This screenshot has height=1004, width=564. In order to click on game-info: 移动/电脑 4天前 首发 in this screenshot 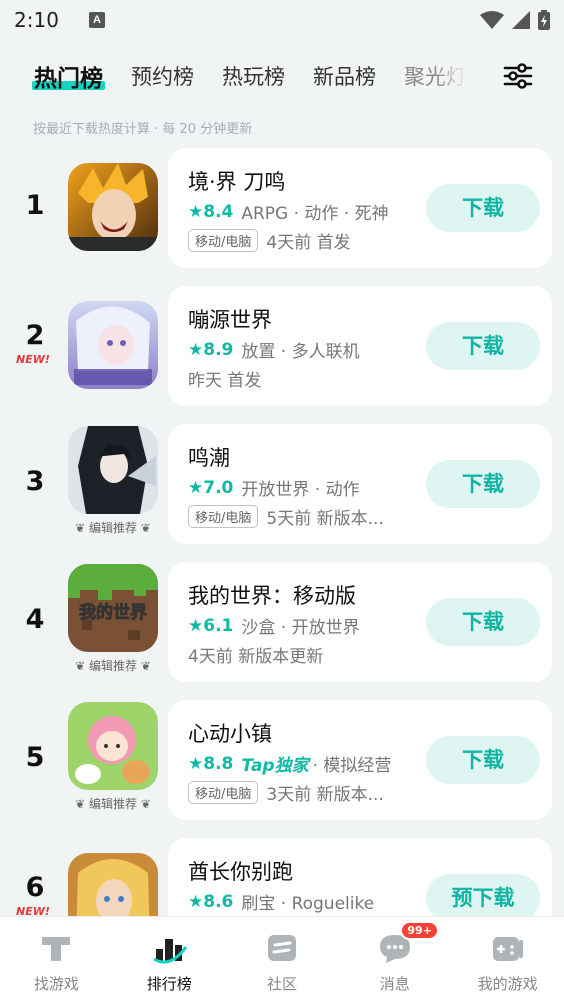, I will do `click(269, 240)`.